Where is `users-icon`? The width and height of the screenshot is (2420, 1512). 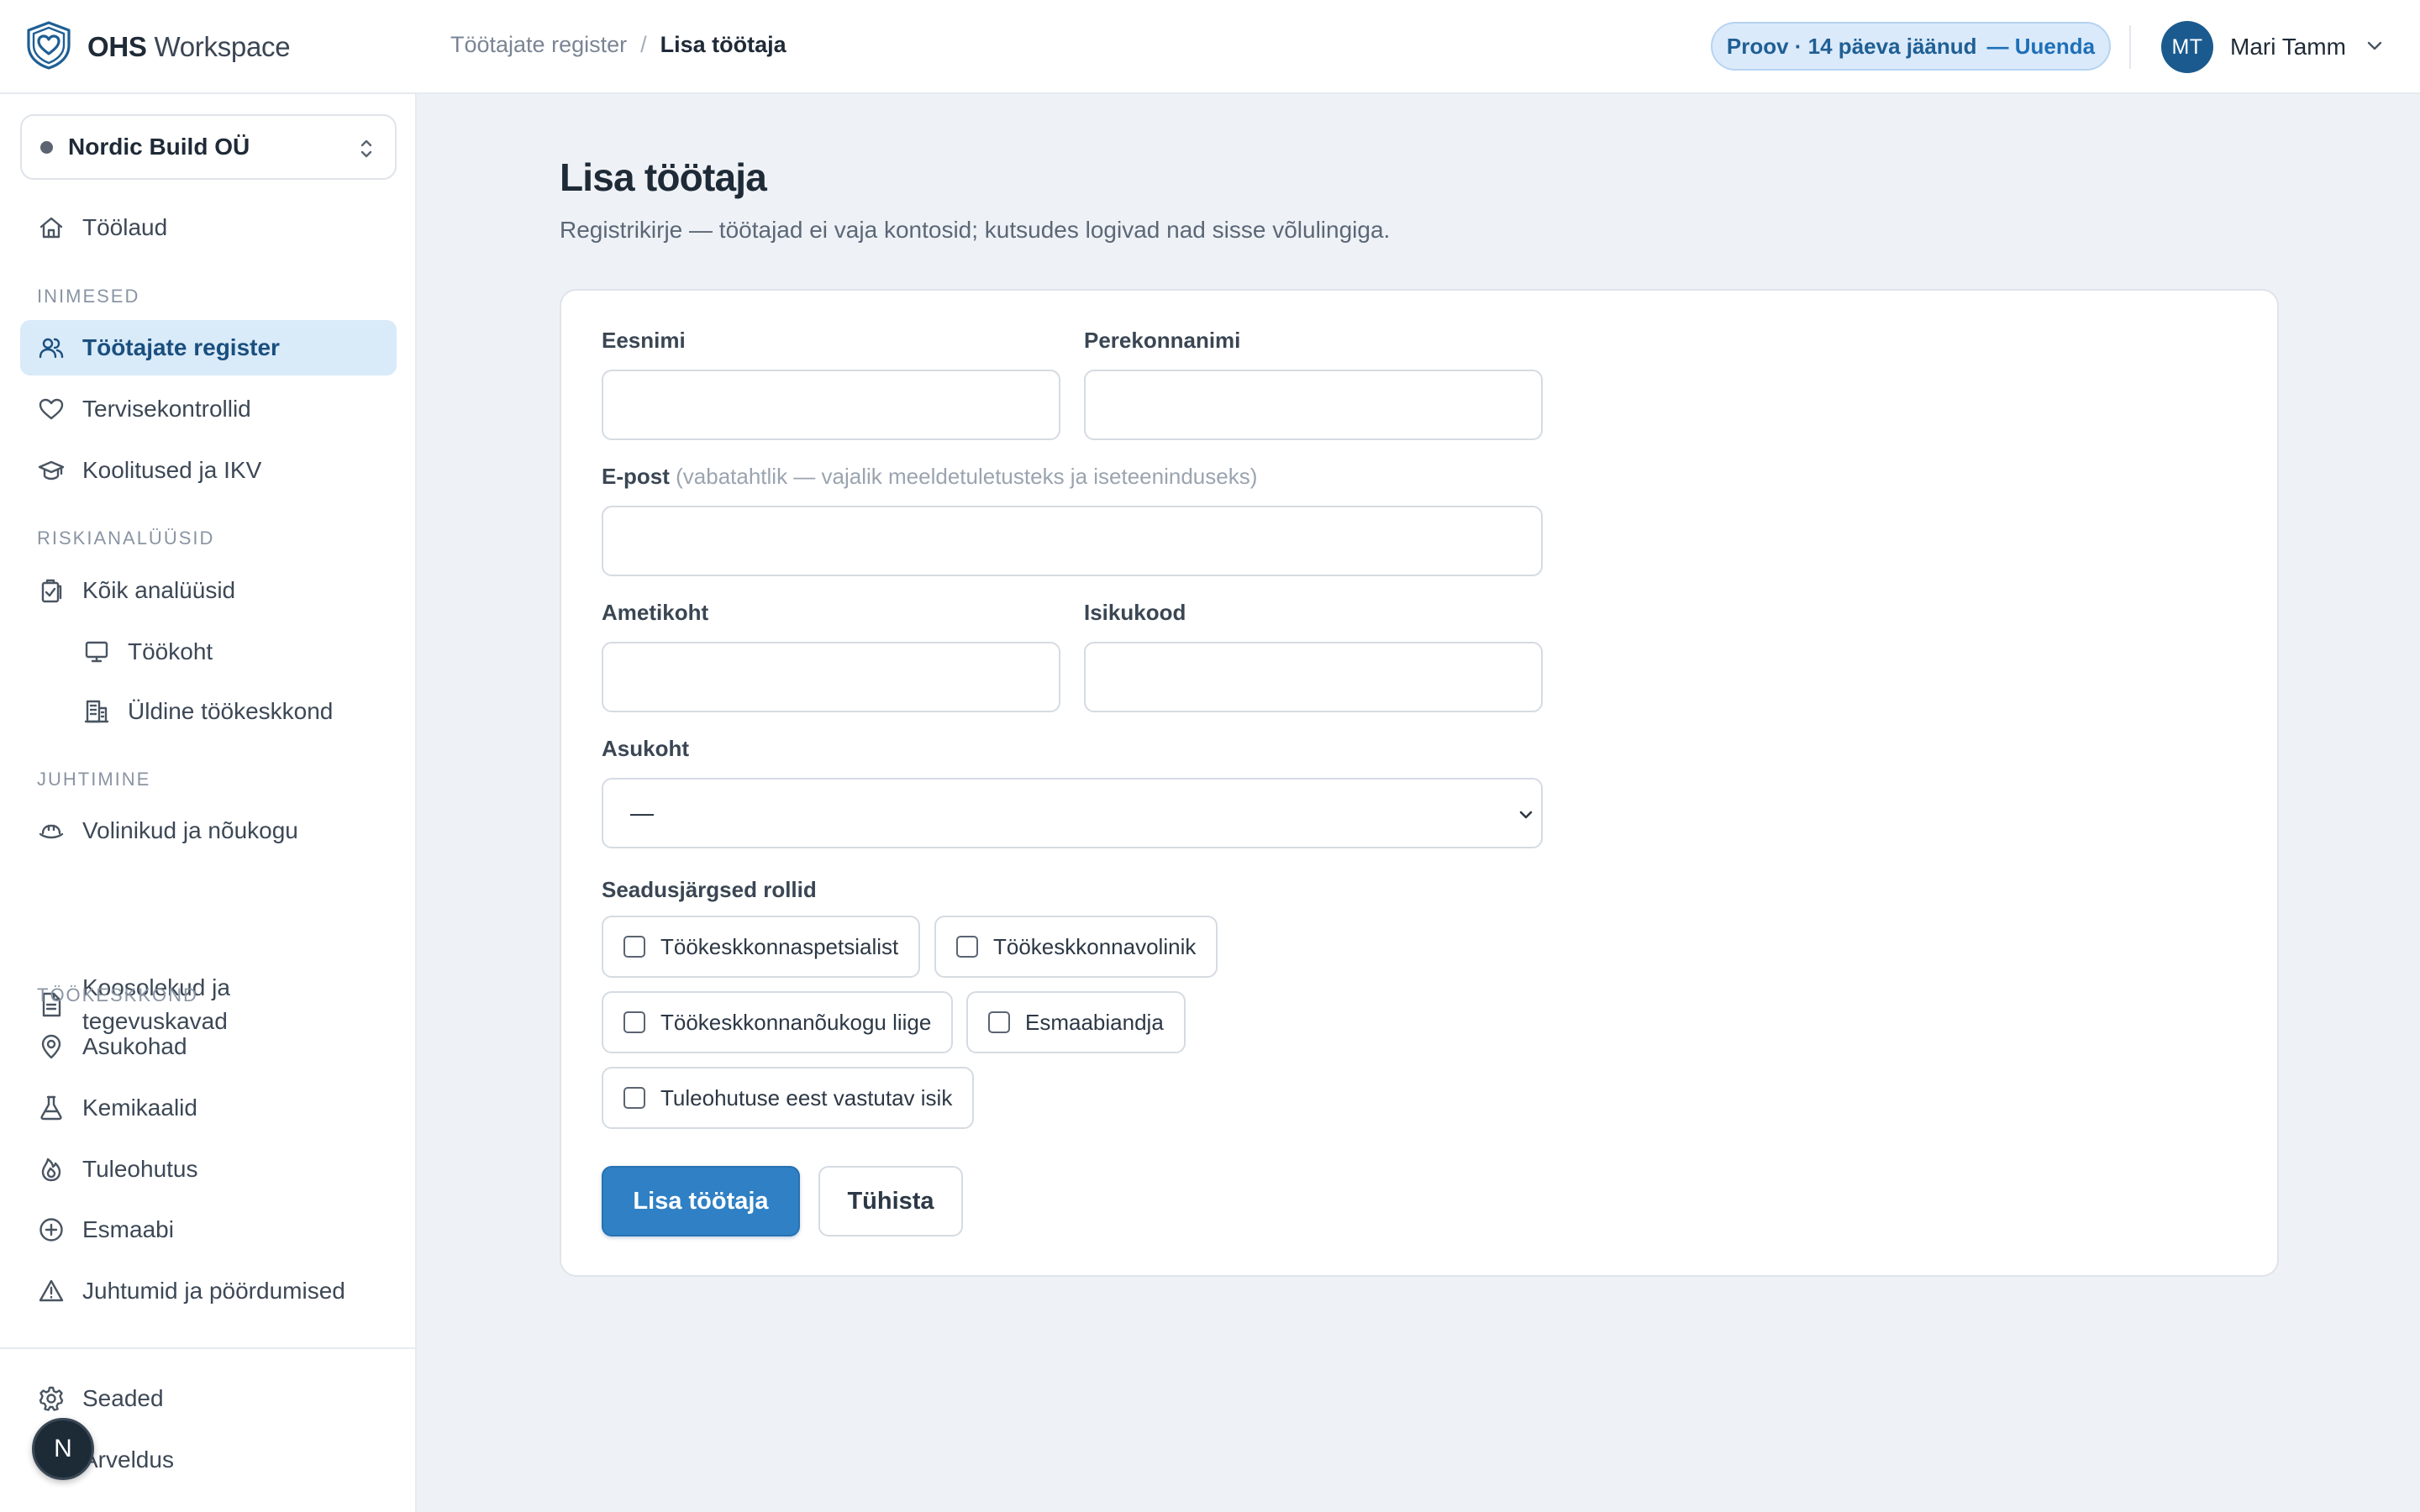
users-icon is located at coordinates (52, 347).